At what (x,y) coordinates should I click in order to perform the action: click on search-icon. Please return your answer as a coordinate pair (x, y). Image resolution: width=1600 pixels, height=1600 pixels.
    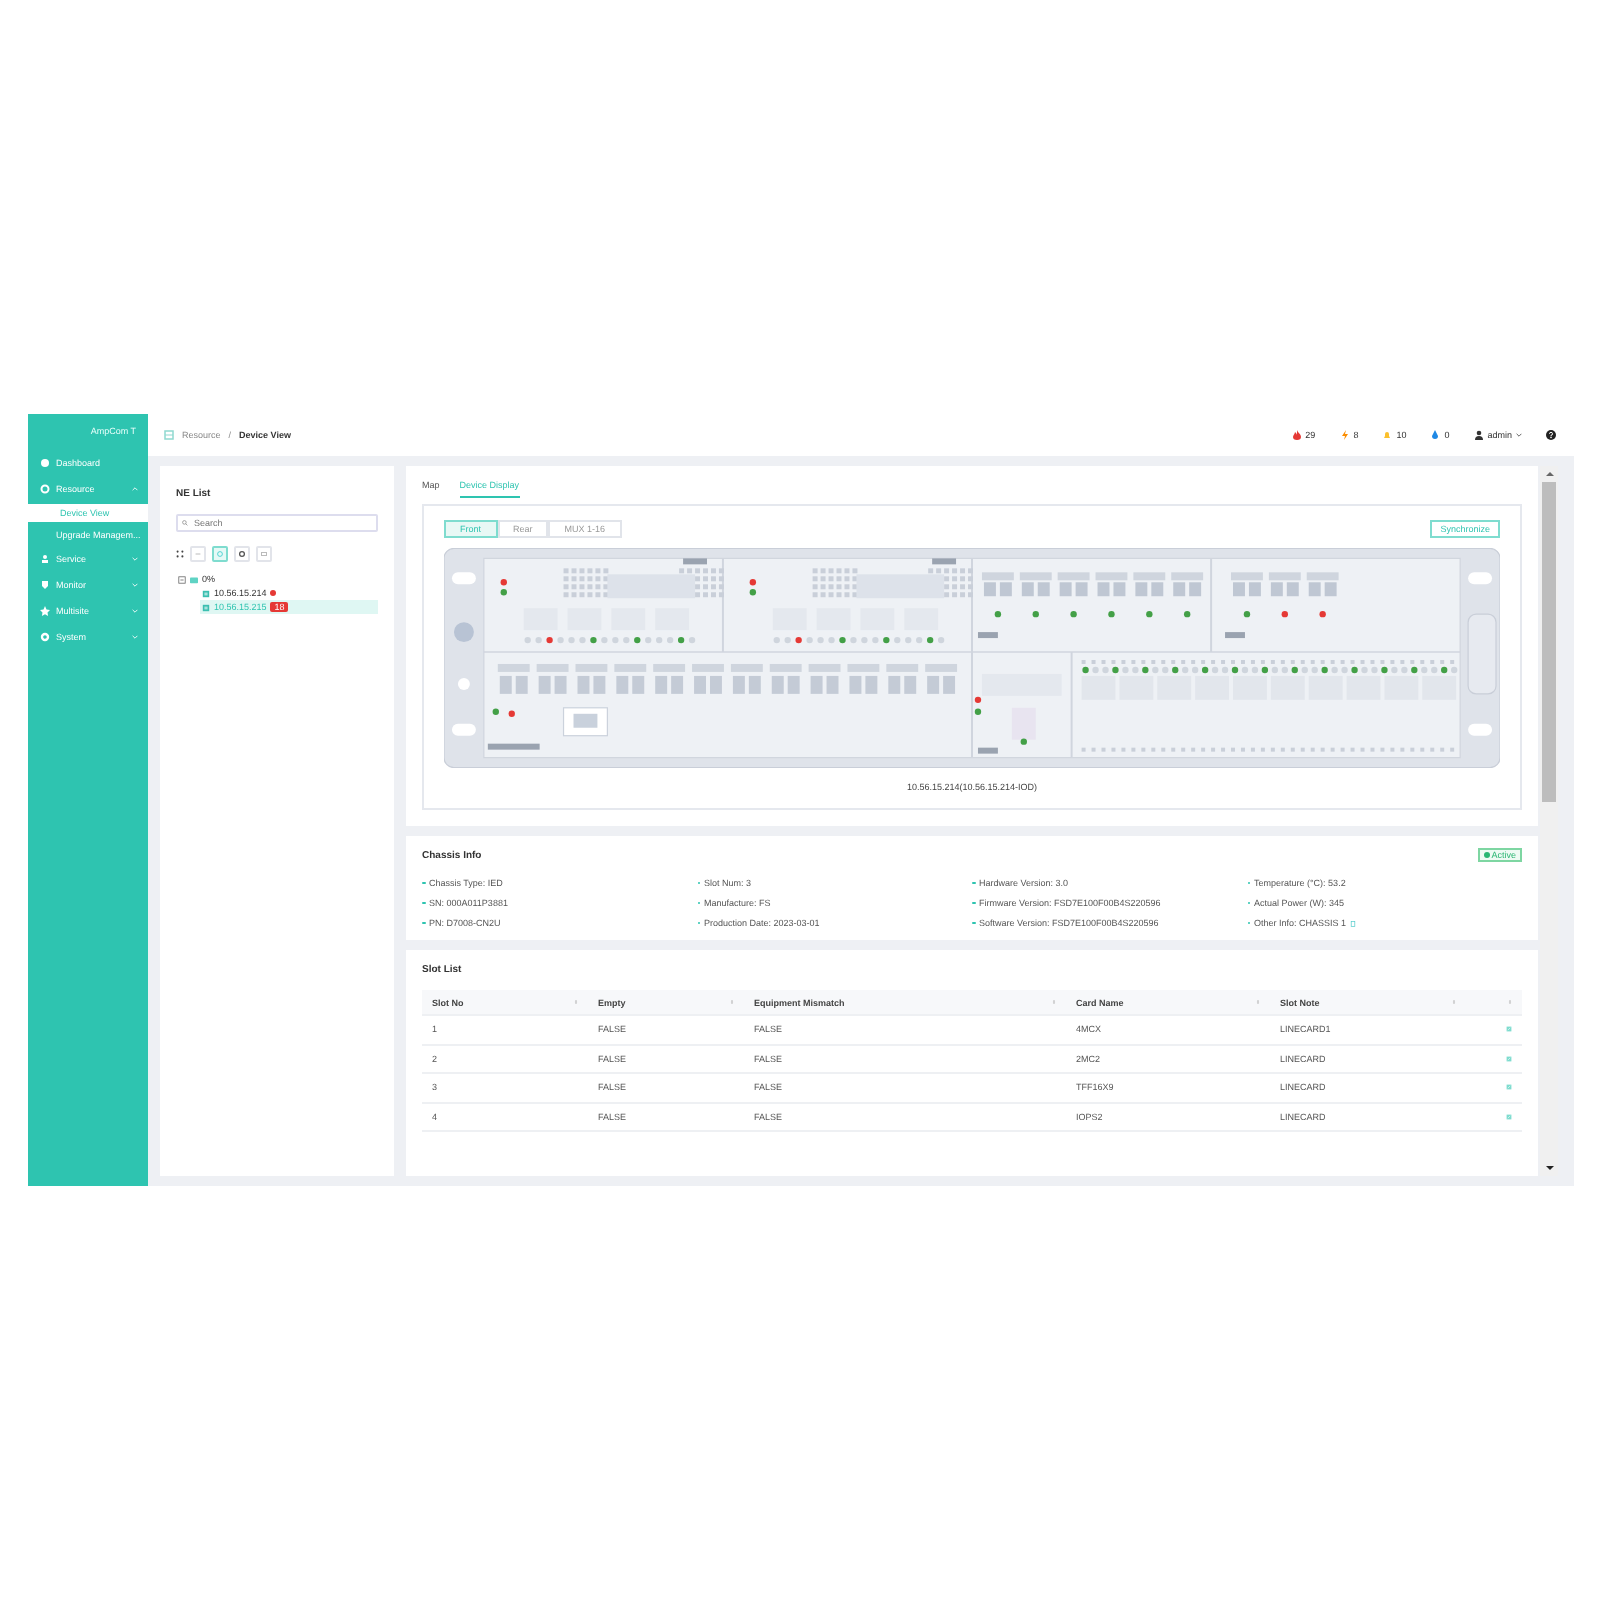
    Looking at the image, I should click on (185, 523).